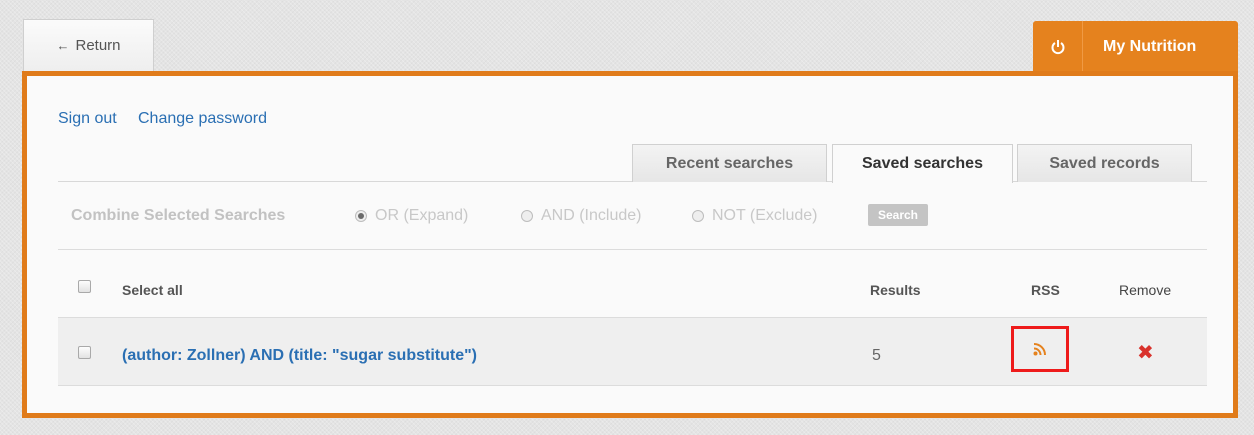 The image size is (1254, 435). What do you see at coordinates (1145, 352) in the screenshot?
I see `close-x-icon: ✖` at bounding box center [1145, 352].